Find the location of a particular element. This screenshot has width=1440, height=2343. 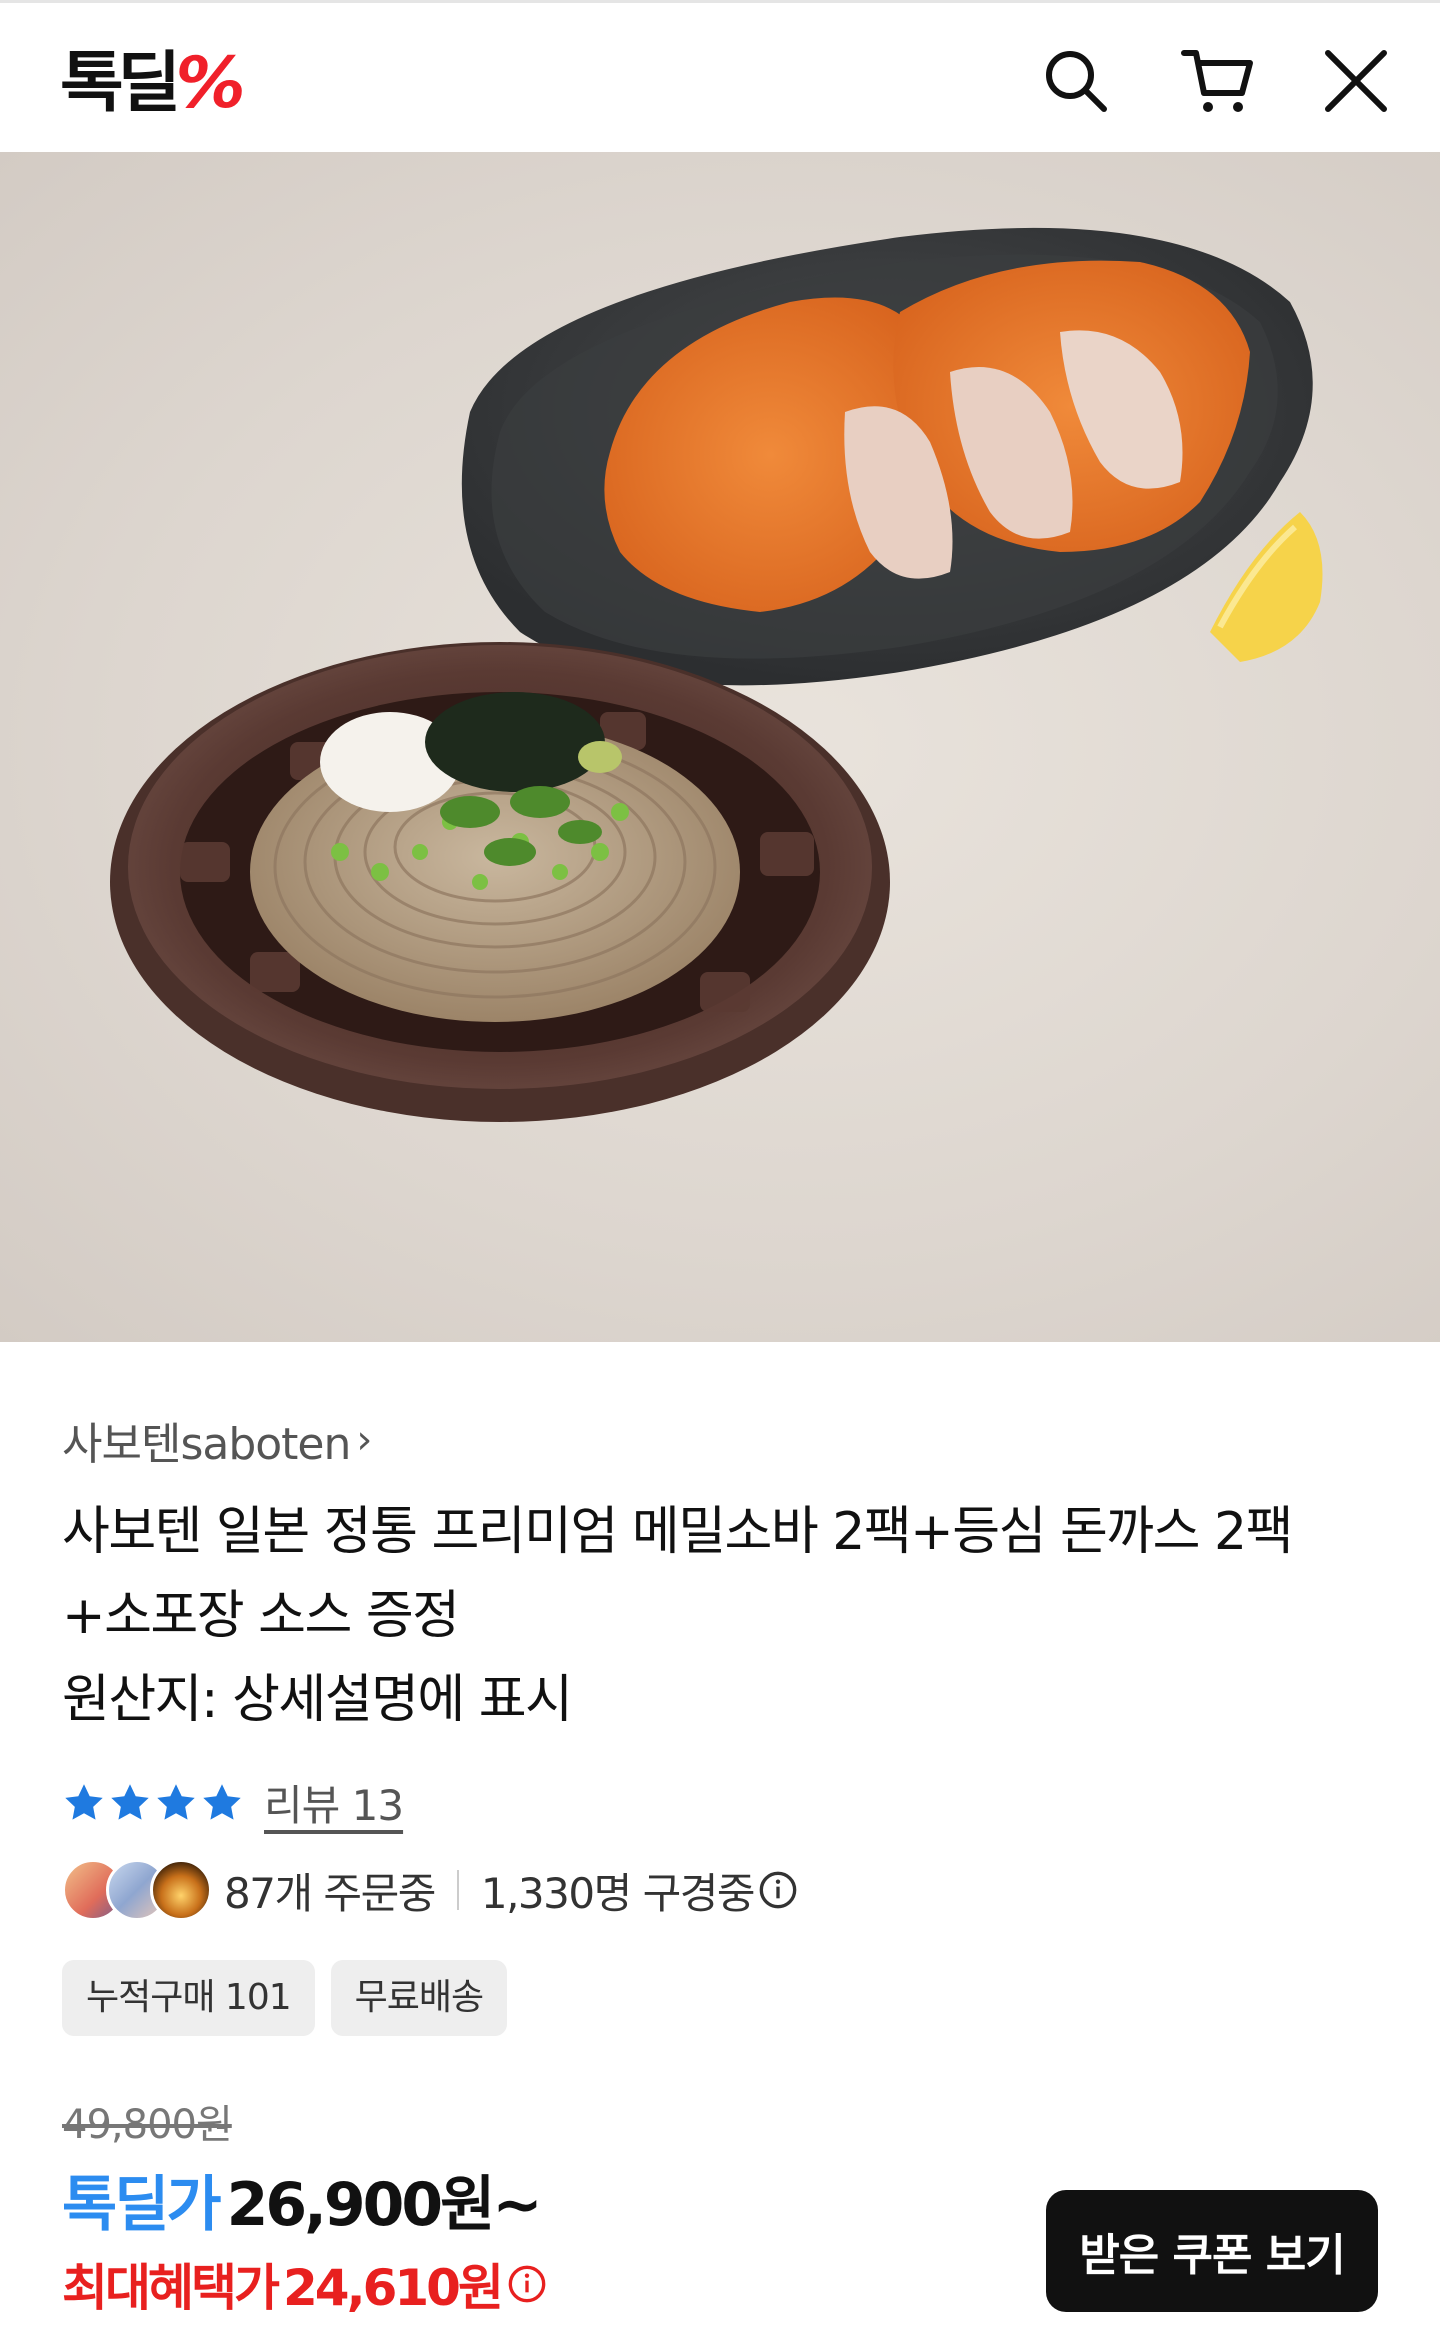

max-benefit-price: 24,610원 is located at coordinates (393, 2288).